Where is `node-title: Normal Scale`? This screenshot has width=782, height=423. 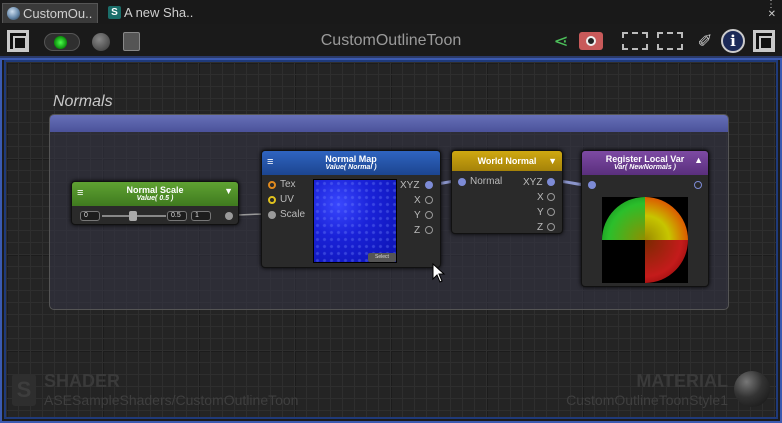 node-title: Normal Scale is located at coordinates (155, 190).